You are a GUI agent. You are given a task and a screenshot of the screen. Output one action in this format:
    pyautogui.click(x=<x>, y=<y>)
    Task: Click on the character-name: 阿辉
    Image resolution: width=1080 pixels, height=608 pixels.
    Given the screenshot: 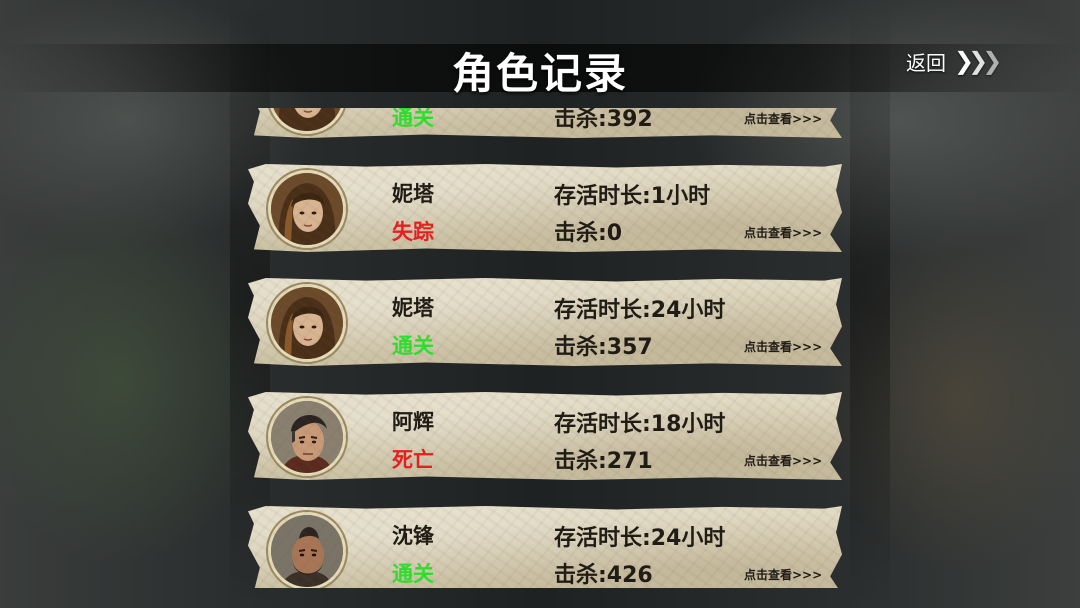 What is the action you would take?
    pyautogui.click(x=413, y=422)
    